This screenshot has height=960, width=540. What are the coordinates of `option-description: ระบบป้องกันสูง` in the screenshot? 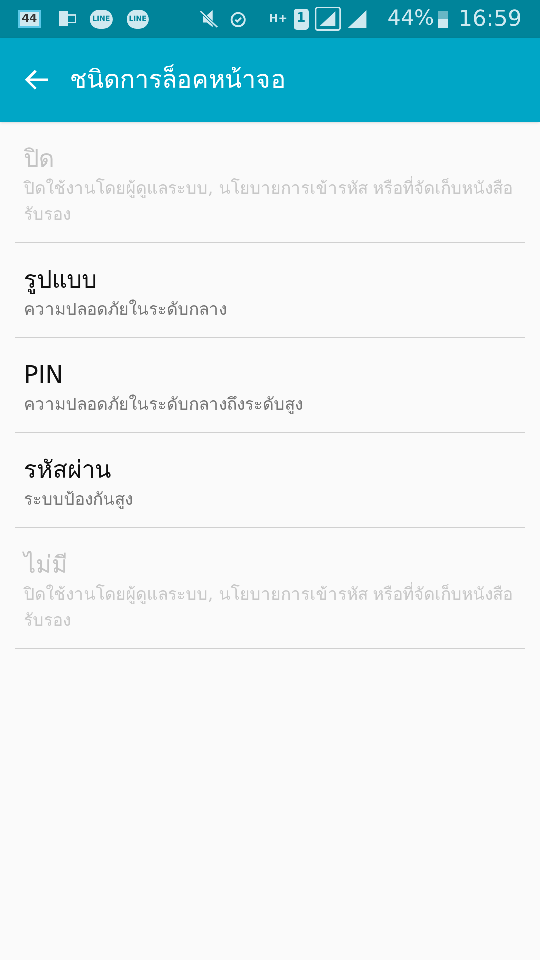 It's located at (79, 500).